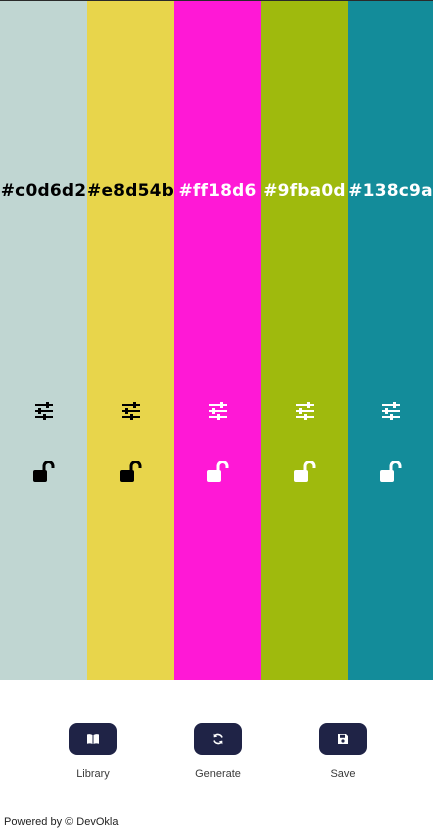 The height and width of the screenshot is (838, 433). I want to click on action-bar: Library Generate Save, so click(216, 753).